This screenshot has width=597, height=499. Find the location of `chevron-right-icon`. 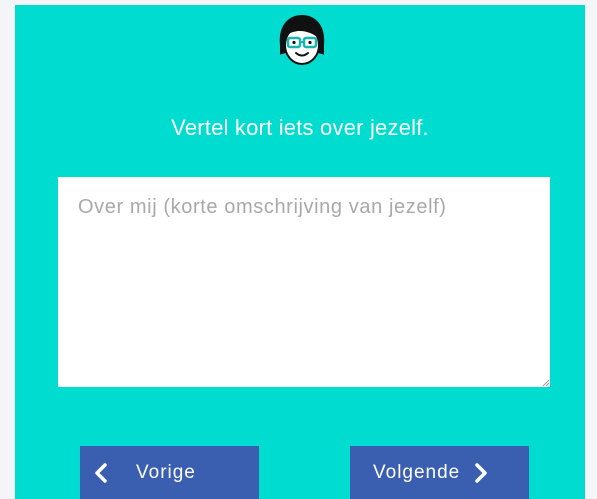

chevron-right-icon is located at coordinates (481, 472).